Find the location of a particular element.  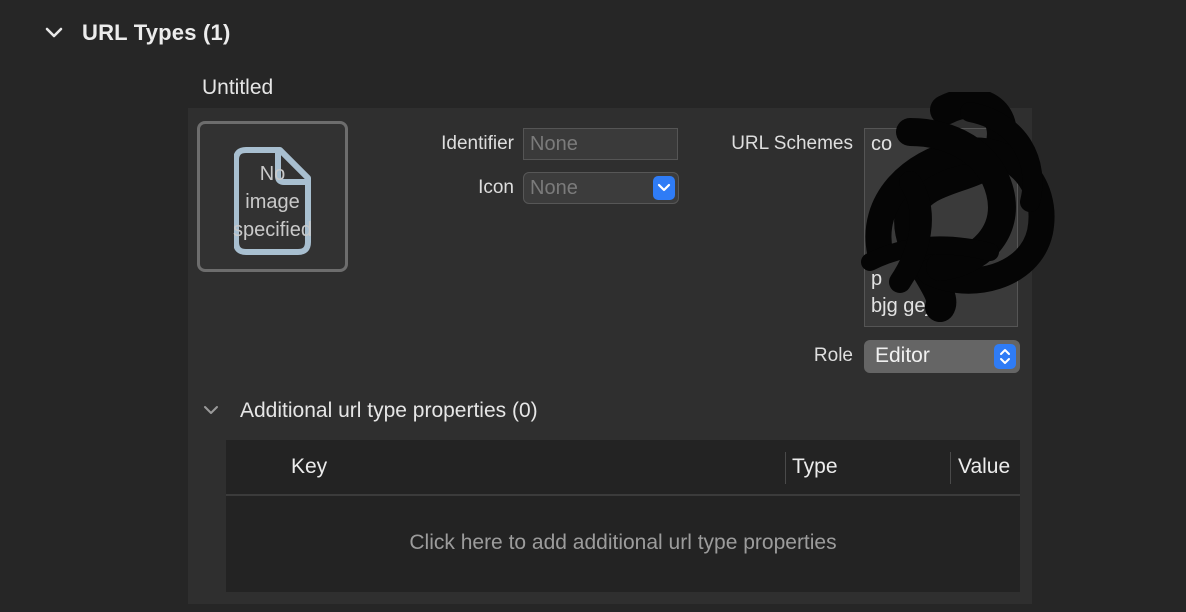

column-header-type: Type is located at coordinates (815, 467).